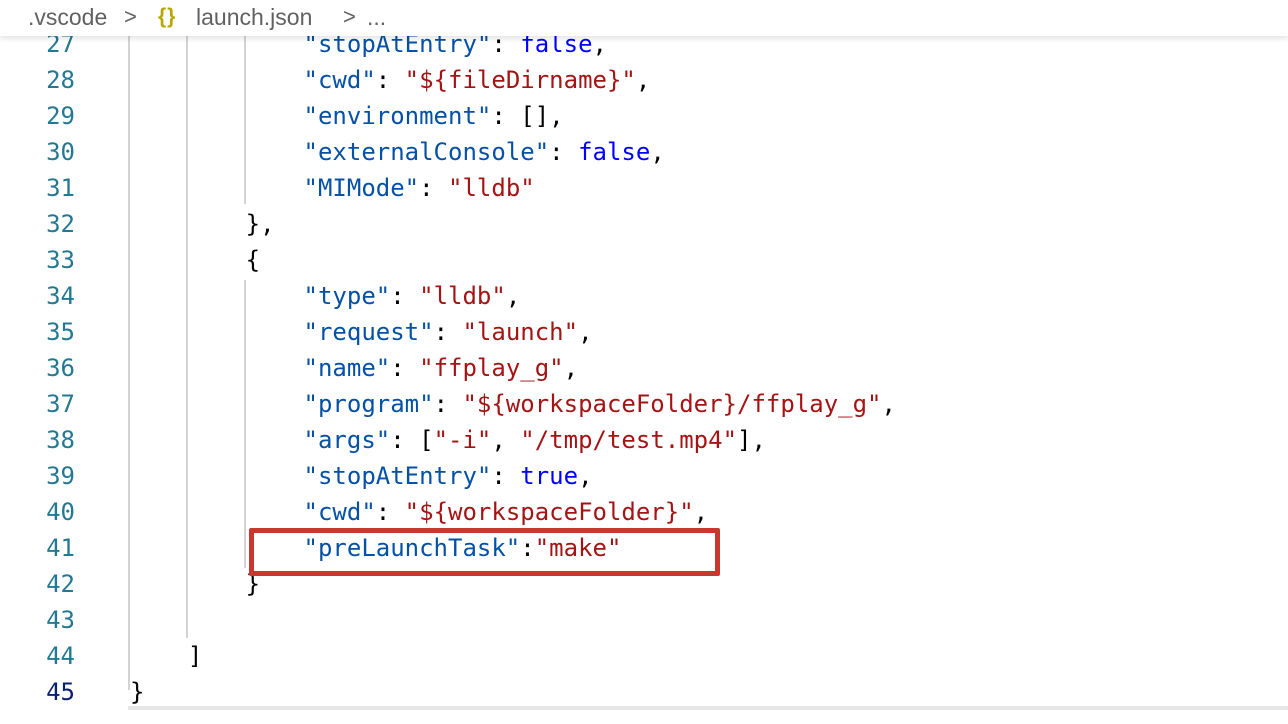 This screenshot has width=1288, height=724. I want to click on line-number: 35, so click(60, 332).